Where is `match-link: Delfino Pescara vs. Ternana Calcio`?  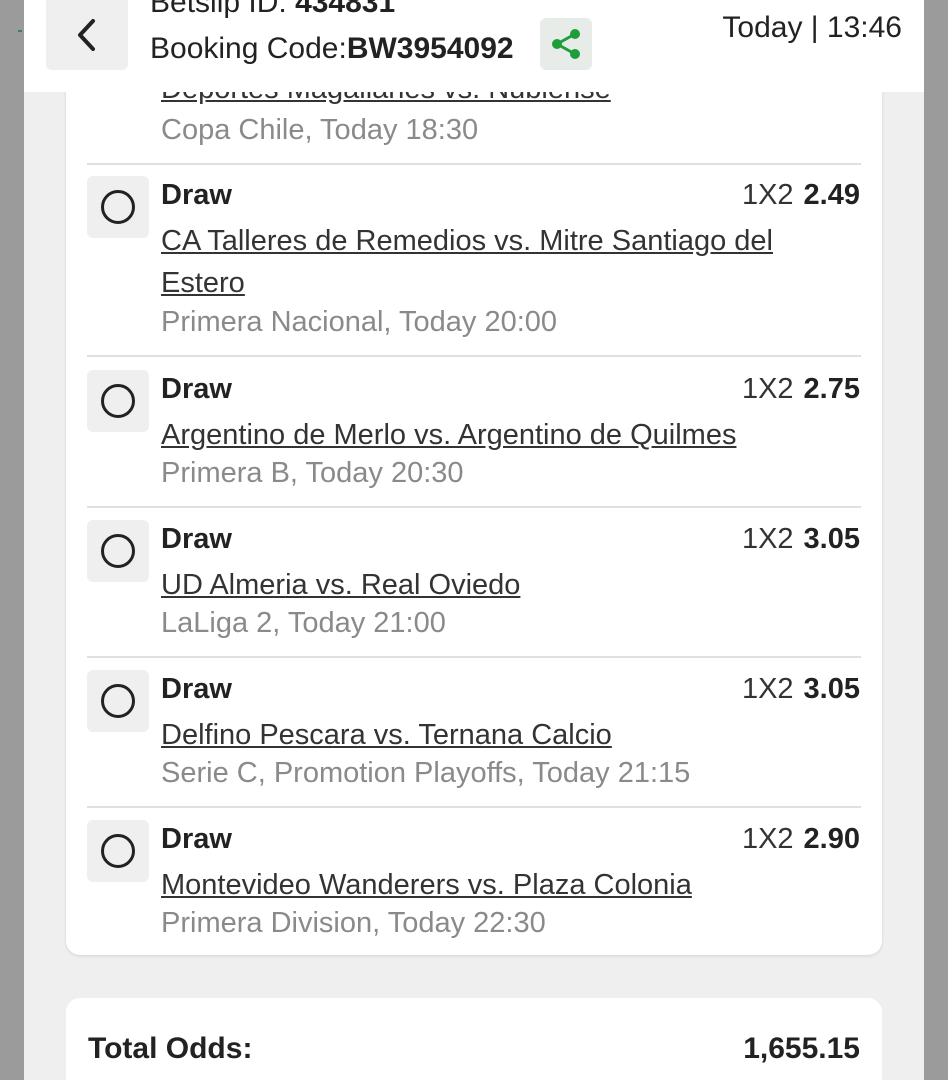
match-link: Delfino Pescara vs. Ternana Calcio is located at coordinates (501, 735).